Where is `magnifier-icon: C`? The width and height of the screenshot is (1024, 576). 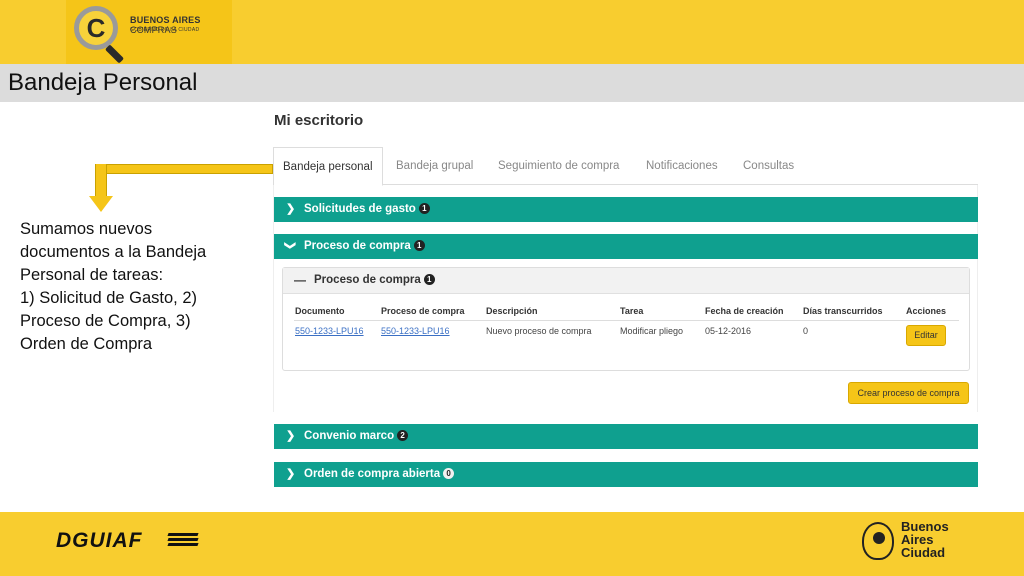 magnifier-icon: C is located at coordinates (96, 28).